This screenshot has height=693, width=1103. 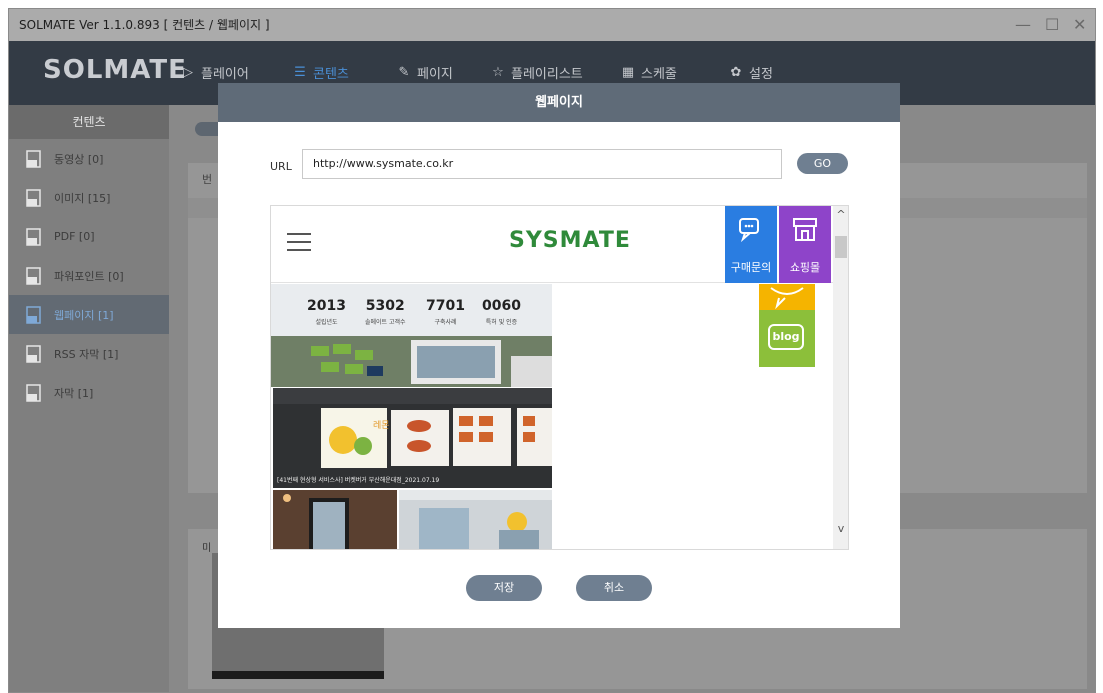 I want to click on dialog-title: 웹페이지, so click(x=559, y=102).